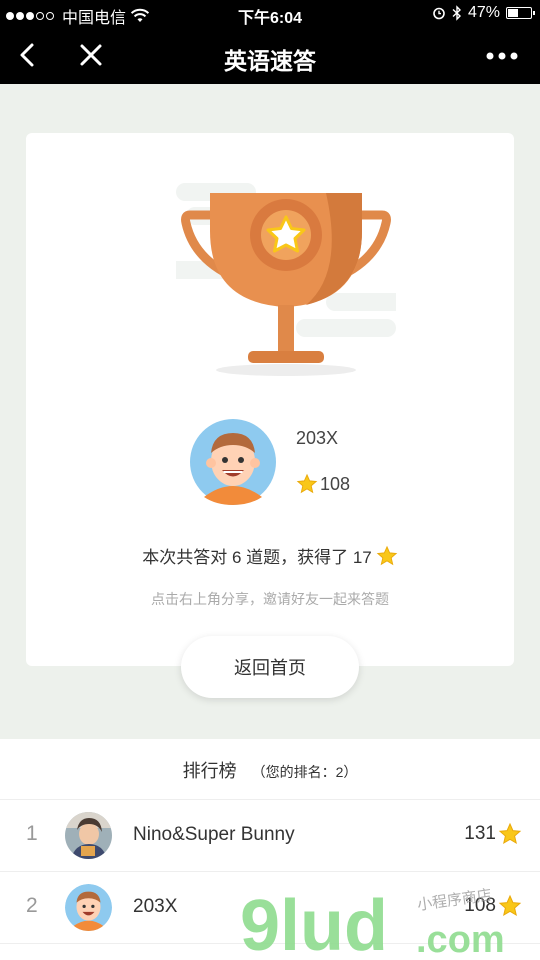 The image size is (540, 960). What do you see at coordinates (270, 667) in the screenshot?
I see `back-to-home-button: 返回首页` at bounding box center [270, 667].